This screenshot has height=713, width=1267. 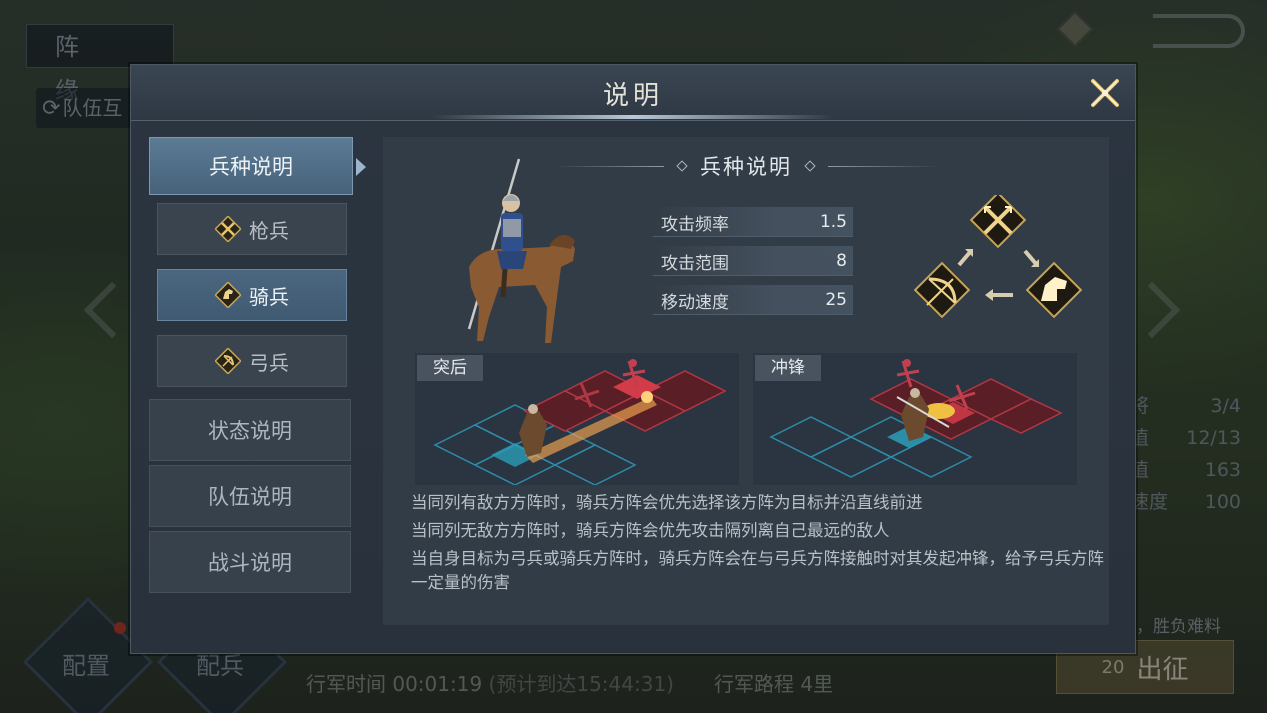 I want to click on unit-stats: 攻击频率 1.5 攻击范围 8 移动速度 25, so click(x=753, y=265).